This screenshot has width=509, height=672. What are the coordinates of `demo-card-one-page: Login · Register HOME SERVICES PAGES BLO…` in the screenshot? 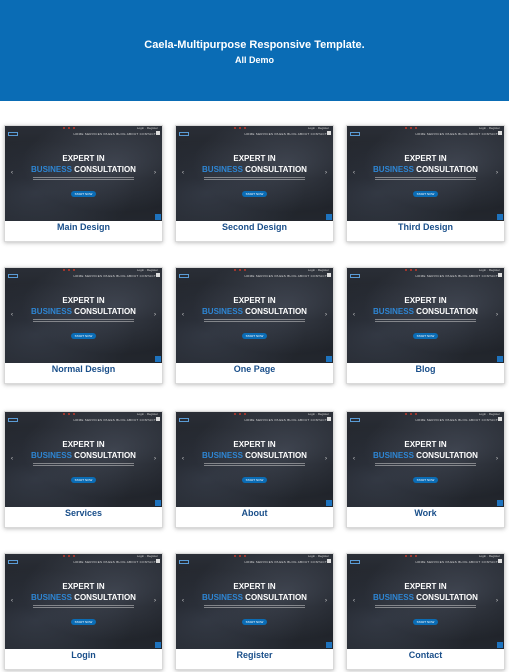 It's located at (254, 325).